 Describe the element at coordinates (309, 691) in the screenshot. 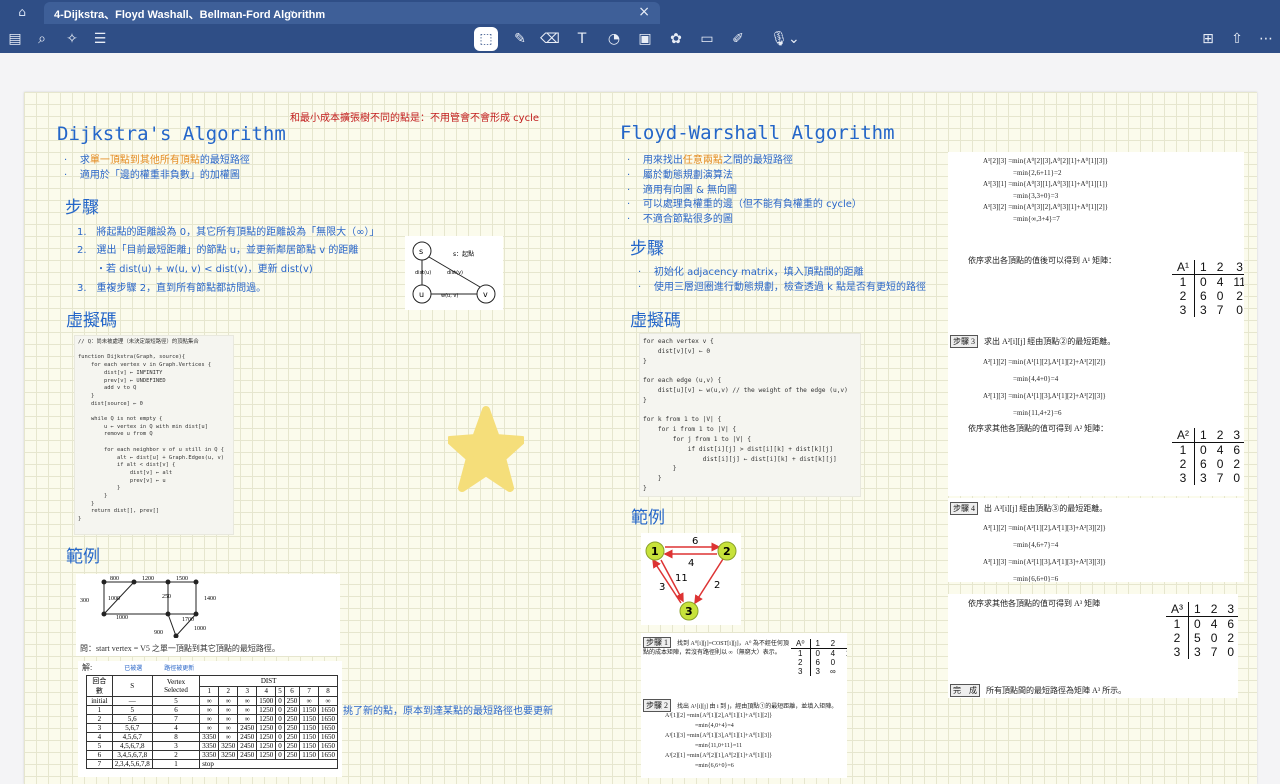

I see `dist-col-header: 7` at that location.